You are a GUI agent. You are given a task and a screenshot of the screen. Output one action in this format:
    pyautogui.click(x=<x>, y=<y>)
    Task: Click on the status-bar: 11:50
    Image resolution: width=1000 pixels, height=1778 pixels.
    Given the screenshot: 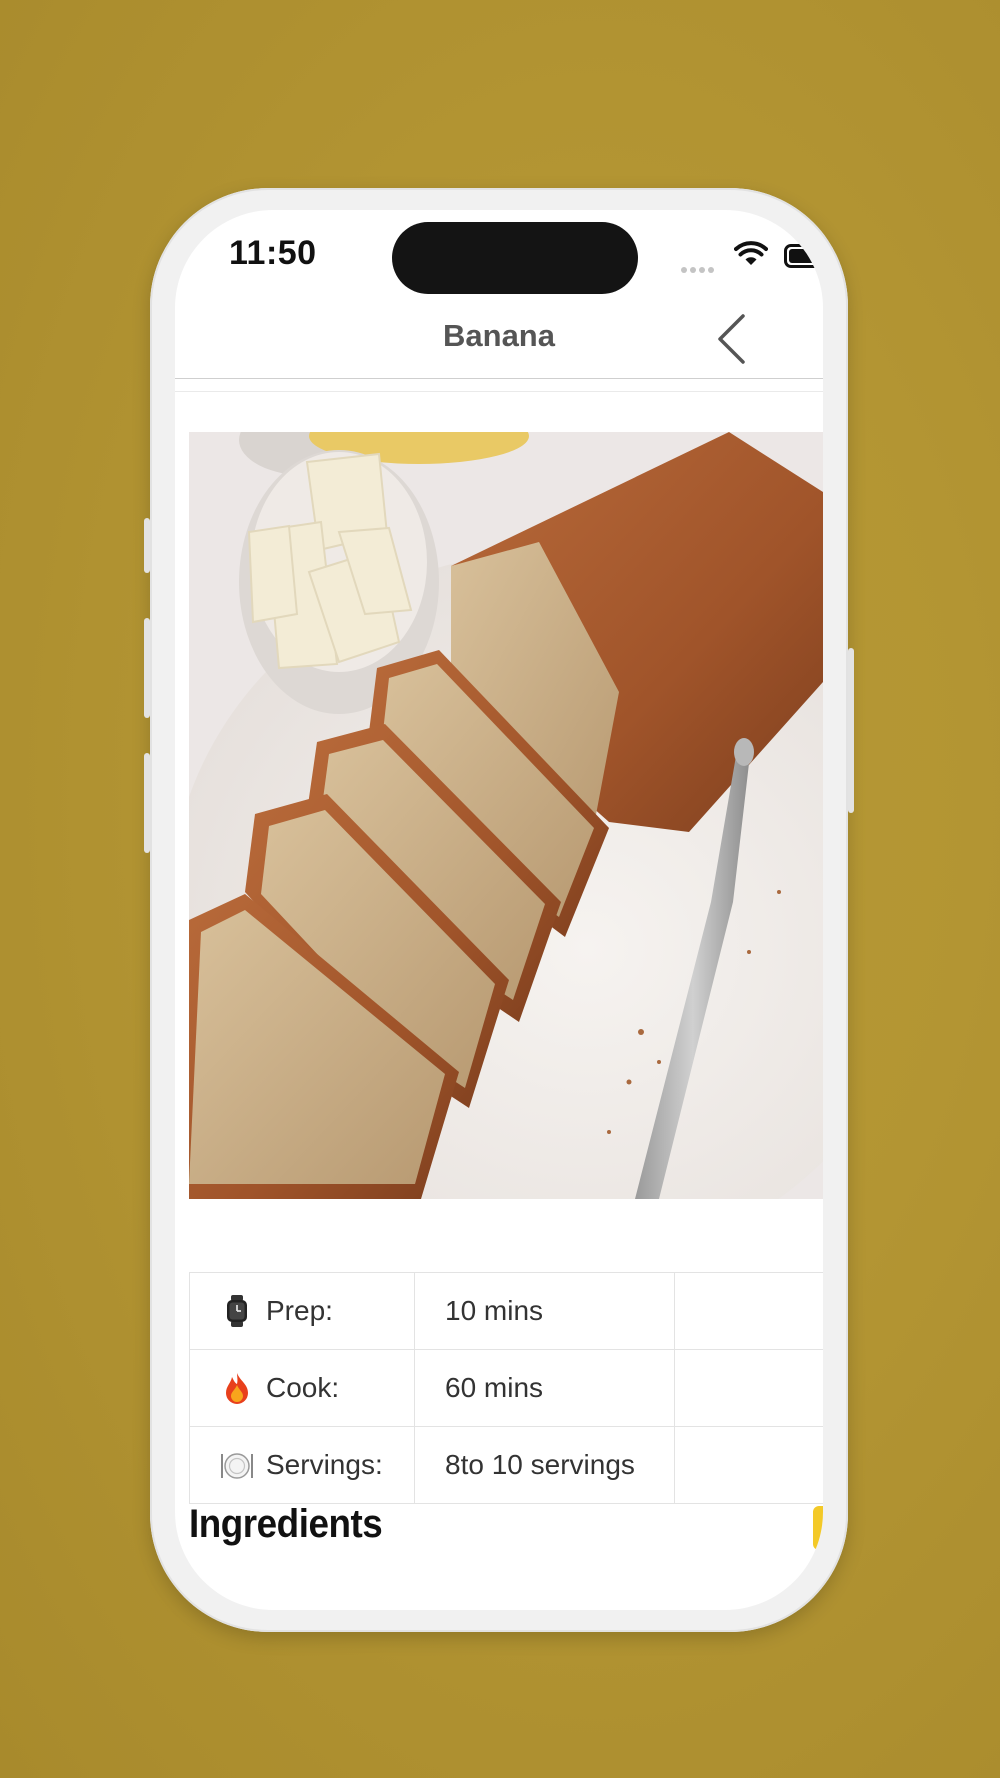 What is the action you would take?
    pyautogui.click(x=499, y=260)
    